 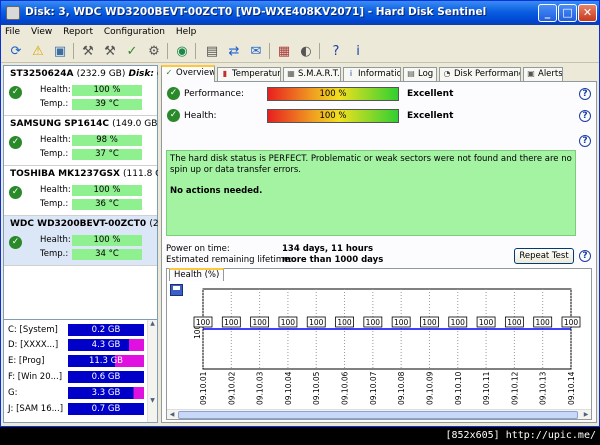 What do you see at coordinates (333, 116) in the screenshot?
I see `health-bar: 100 %` at bounding box center [333, 116].